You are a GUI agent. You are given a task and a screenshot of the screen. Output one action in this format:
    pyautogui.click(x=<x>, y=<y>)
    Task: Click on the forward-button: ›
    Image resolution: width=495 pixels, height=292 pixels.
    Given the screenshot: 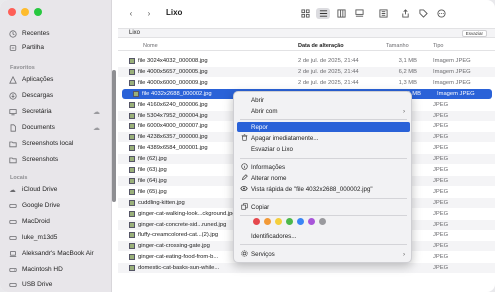 What is the action you would take?
    pyautogui.click(x=149, y=13)
    